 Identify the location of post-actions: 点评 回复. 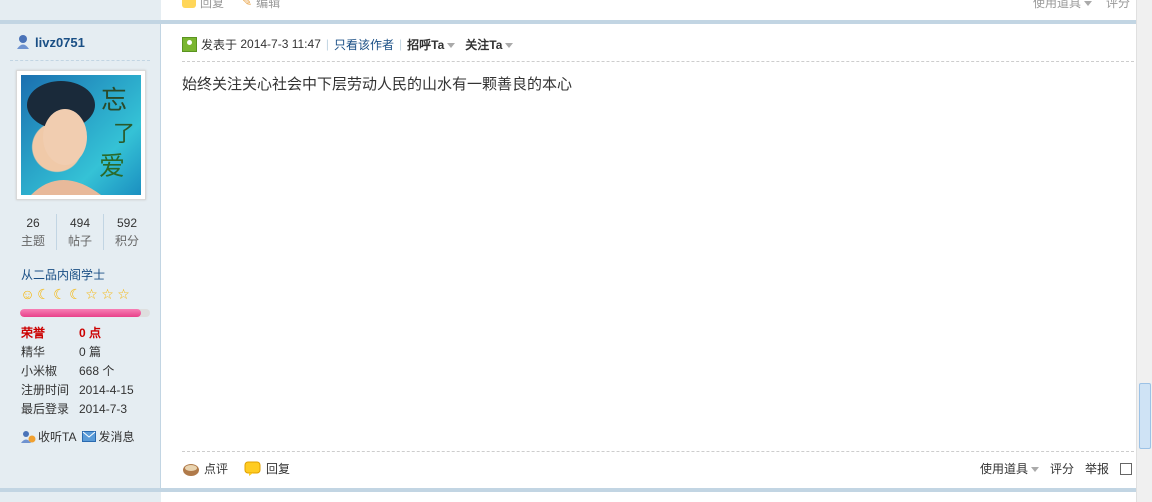
(236, 468).